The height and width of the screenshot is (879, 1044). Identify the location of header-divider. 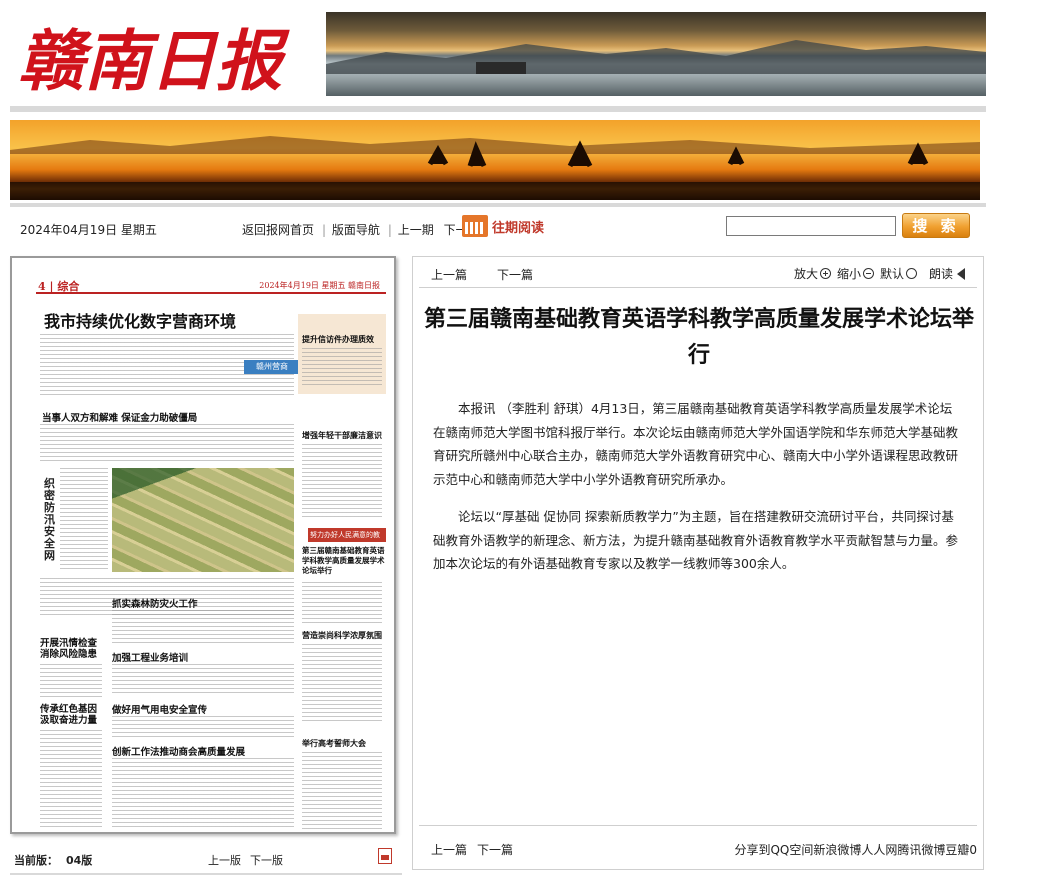
(498, 109).